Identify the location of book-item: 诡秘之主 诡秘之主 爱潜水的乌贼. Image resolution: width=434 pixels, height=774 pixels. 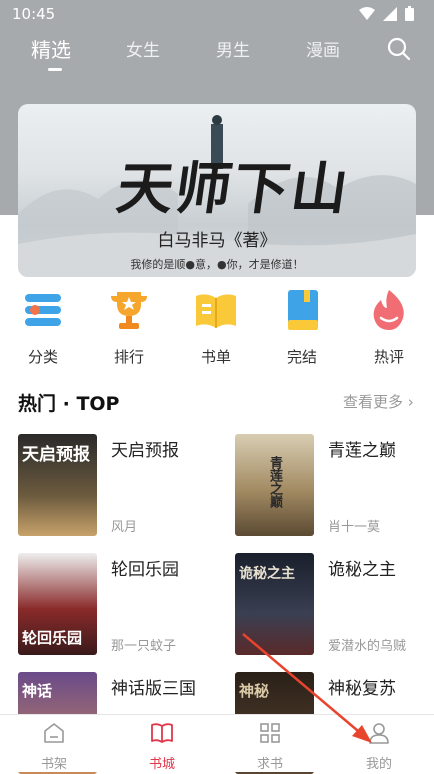
(334, 604).